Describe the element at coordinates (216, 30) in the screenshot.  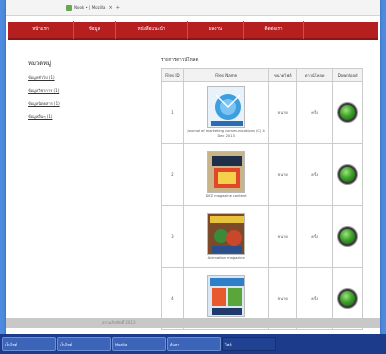
I see `nav-item-works: ผลงาน` at that location.